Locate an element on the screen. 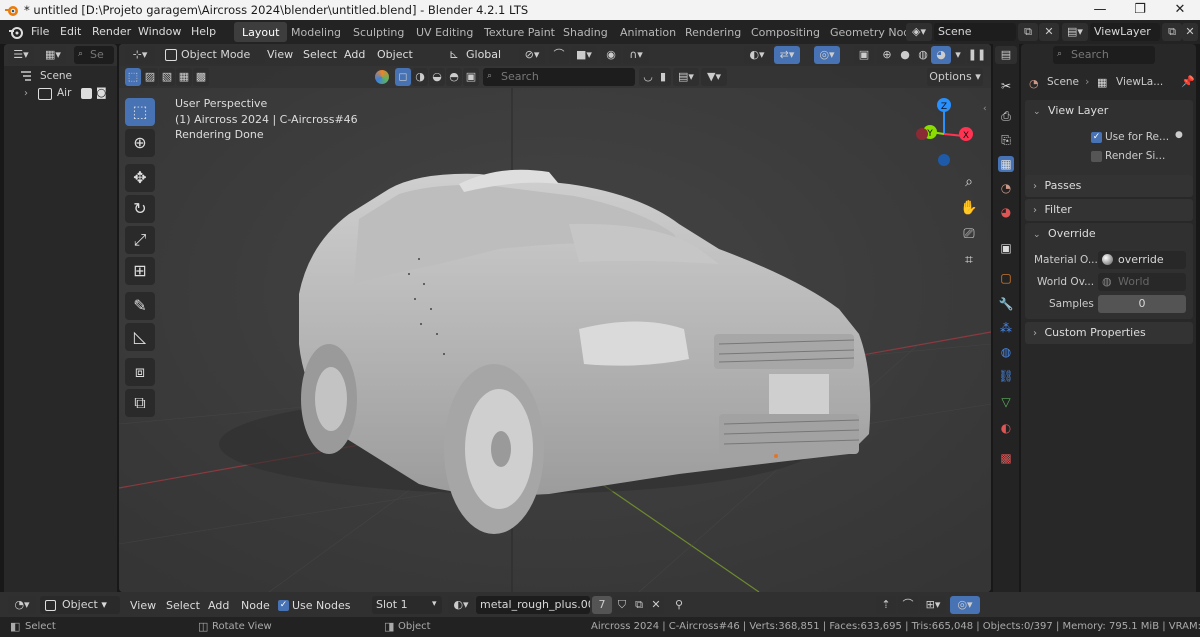 The height and width of the screenshot is (637, 1200). pause-render-icon: ❚❚ is located at coordinates (977, 55).